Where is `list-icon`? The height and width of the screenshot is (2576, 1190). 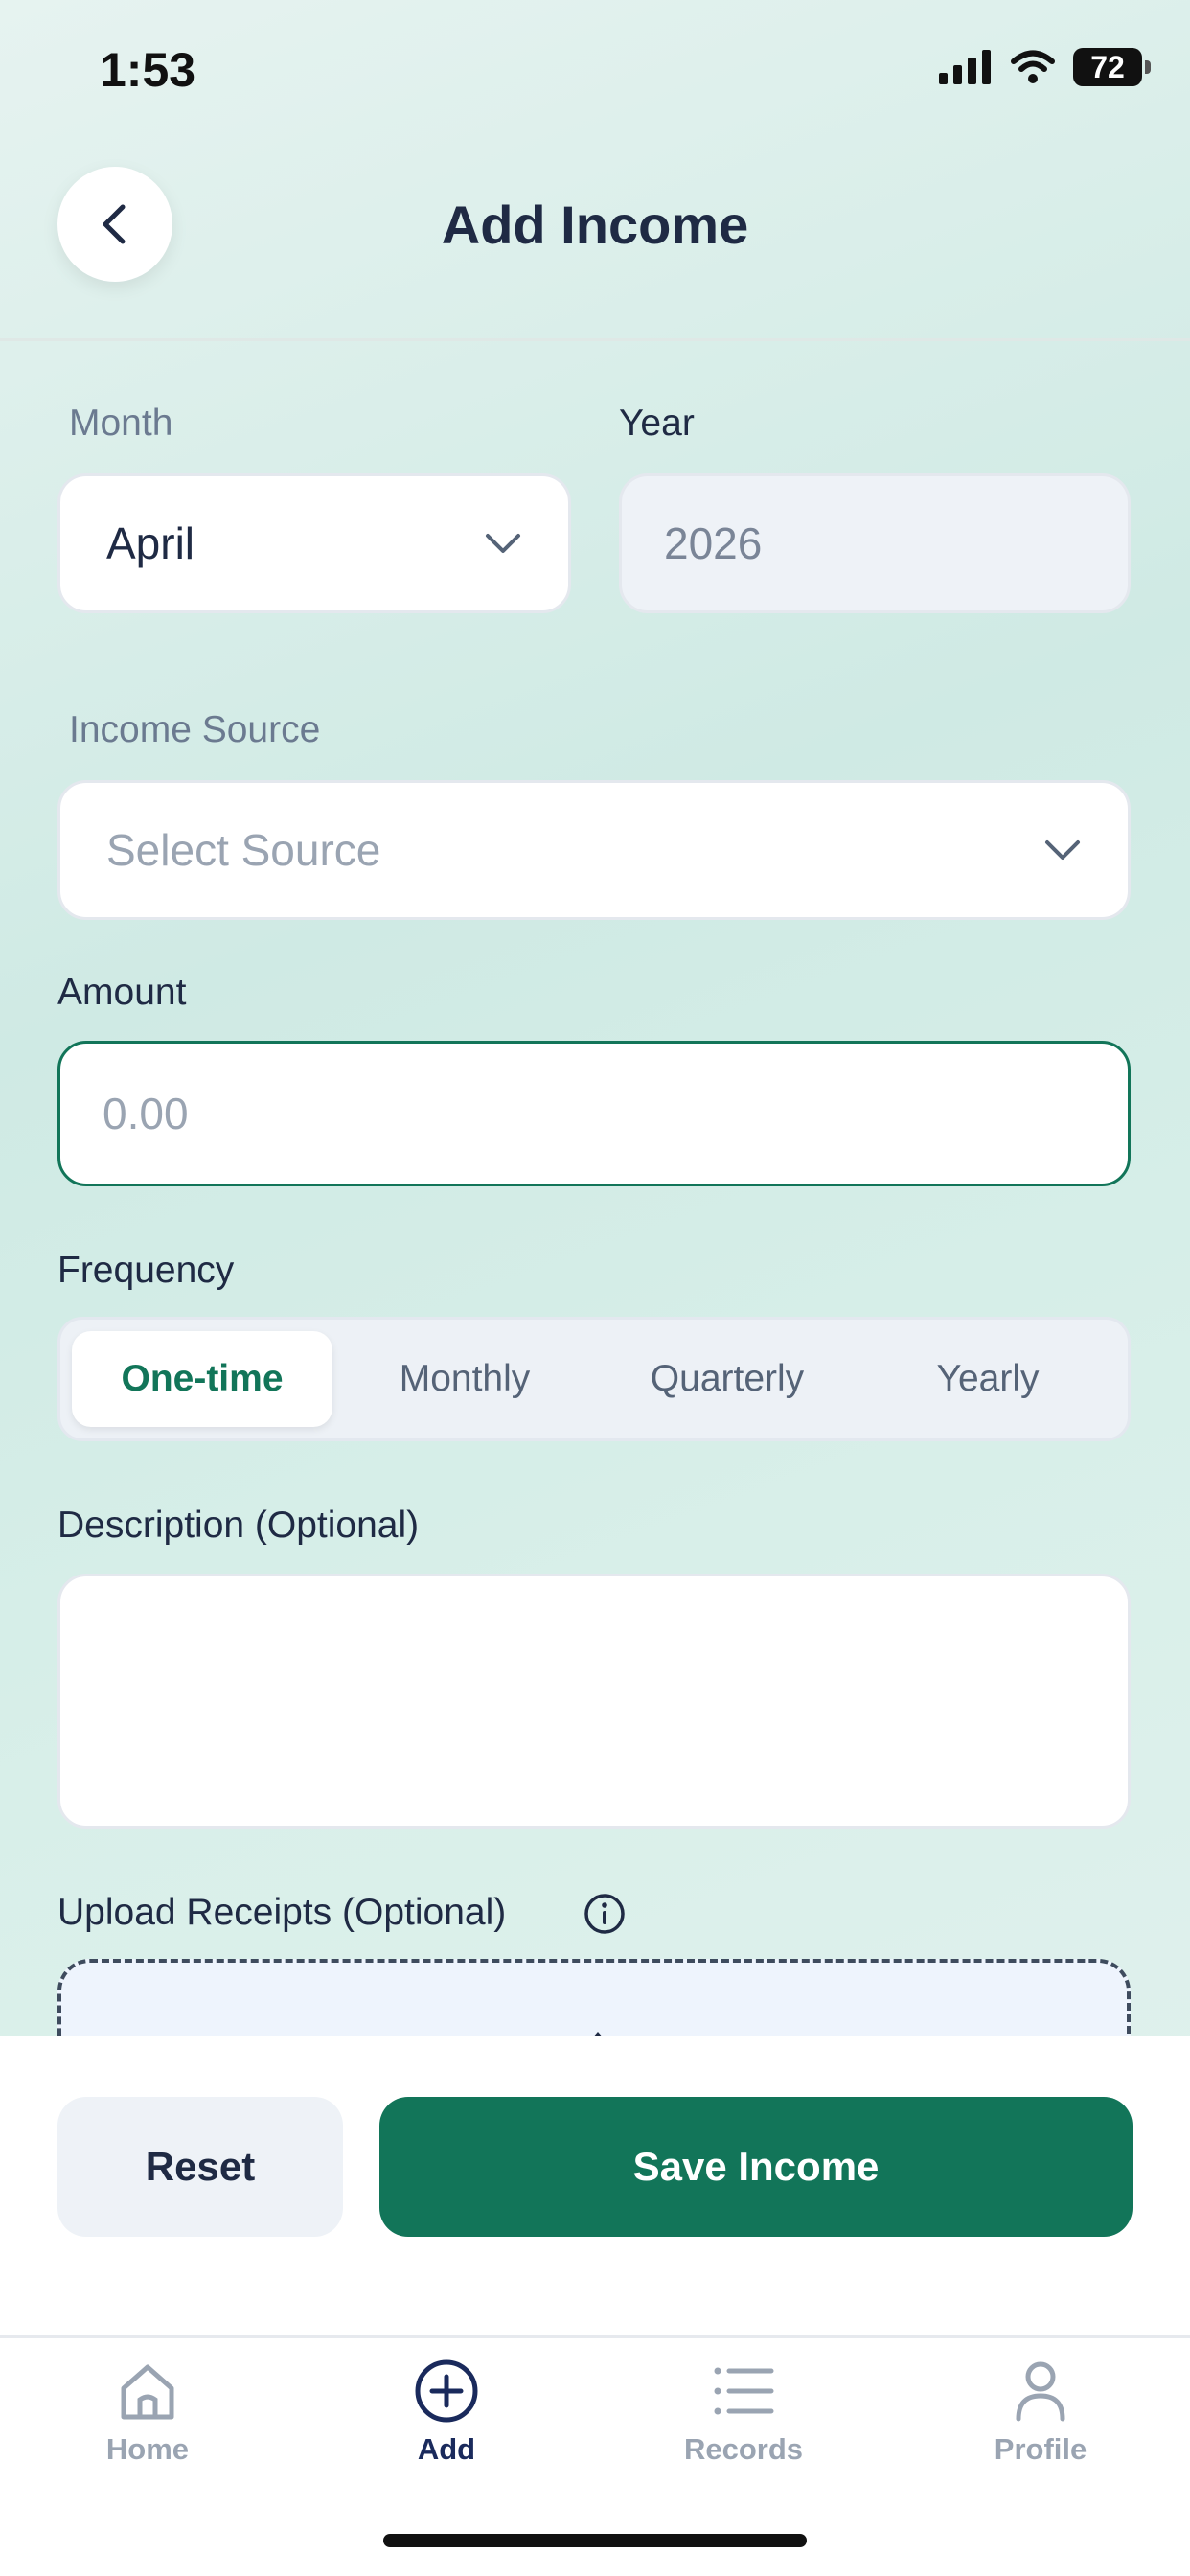
list-icon is located at coordinates (744, 2391).